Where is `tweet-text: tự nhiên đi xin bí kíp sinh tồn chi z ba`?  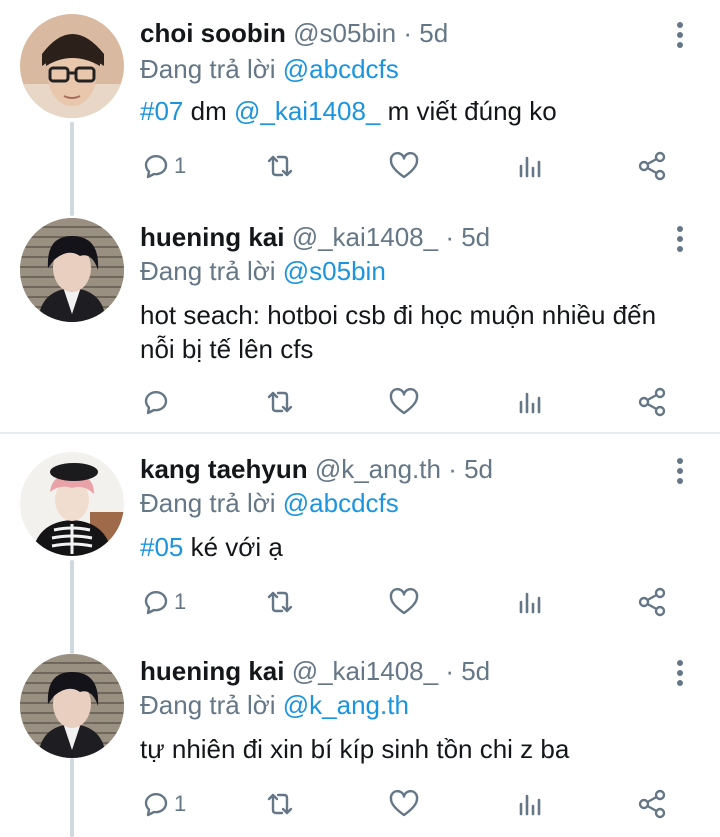
tweet-text: tự nhiên đi xin bí kíp sinh tồn chi z ba is located at coordinates (355, 749).